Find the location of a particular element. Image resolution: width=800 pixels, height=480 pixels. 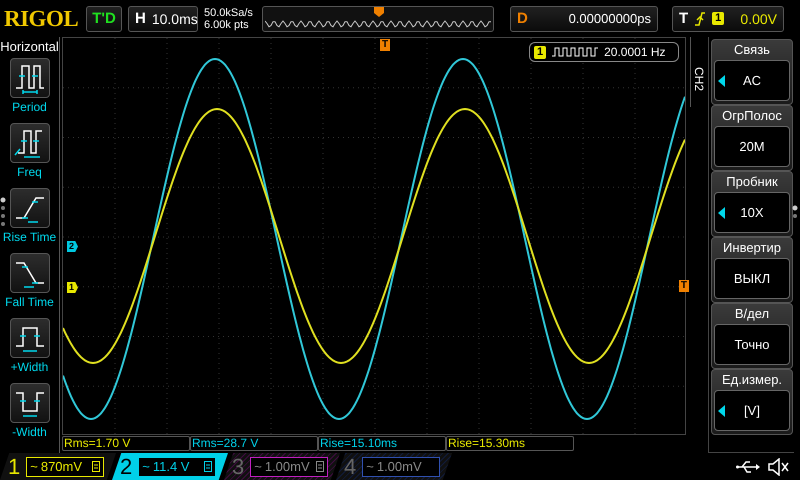

timebase-value: 10.0ms is located at coordinates (175, 18).